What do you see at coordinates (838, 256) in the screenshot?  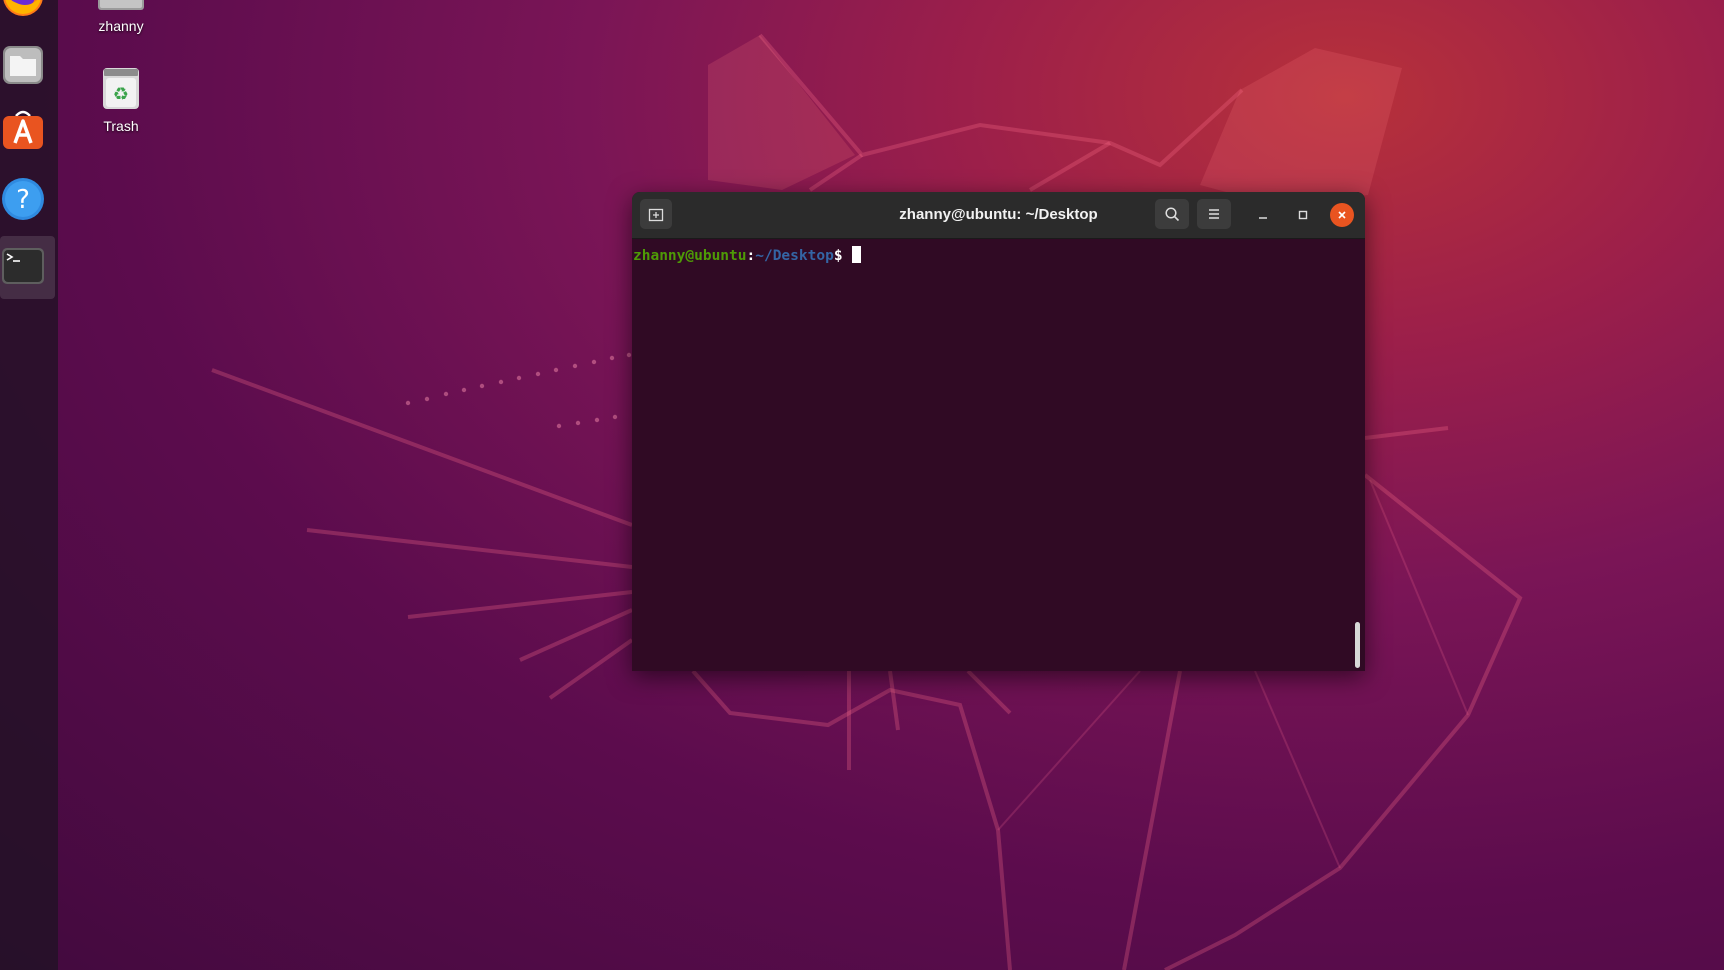 I see `prompt-symbol: $` at bounding box center [838, 256].